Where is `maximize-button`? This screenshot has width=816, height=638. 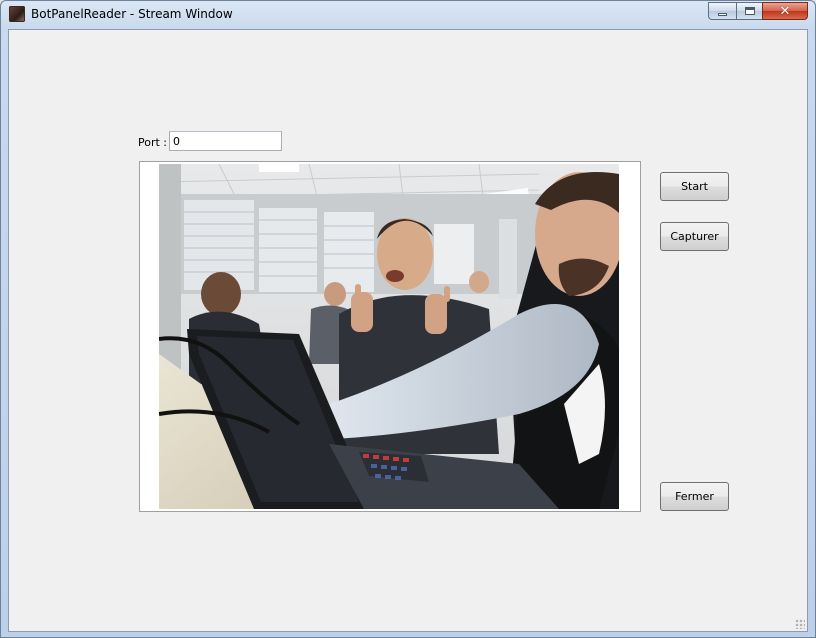
maximize-button is located at coordinates (749, 11).